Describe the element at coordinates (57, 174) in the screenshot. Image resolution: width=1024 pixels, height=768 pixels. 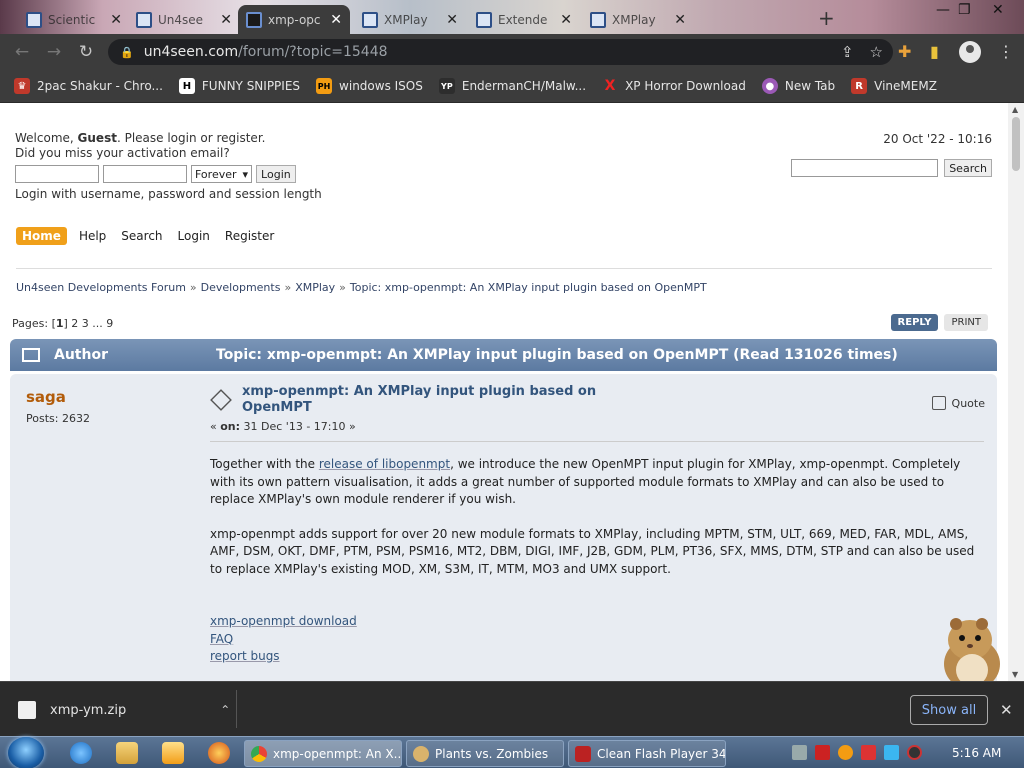
I see `username-input` at that location.